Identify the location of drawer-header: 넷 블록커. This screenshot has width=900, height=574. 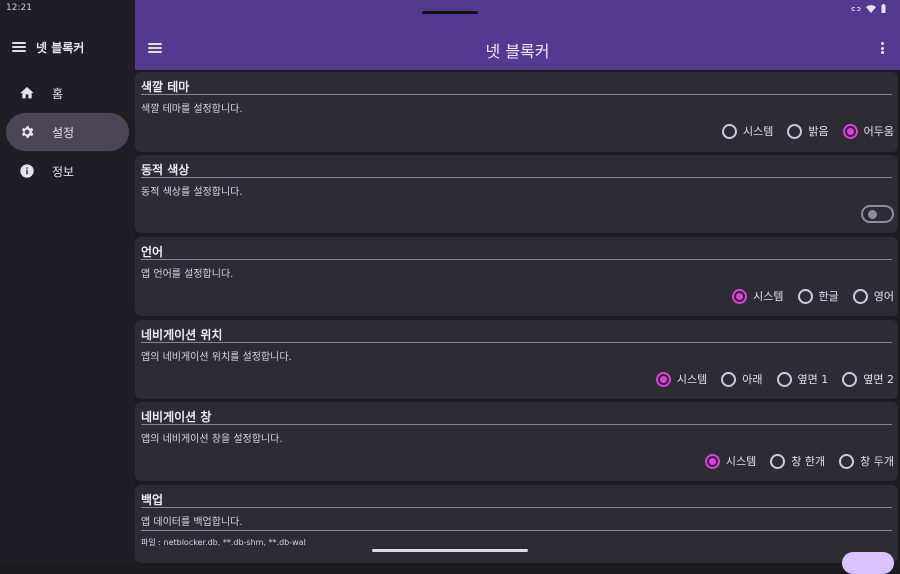
(48, 47).